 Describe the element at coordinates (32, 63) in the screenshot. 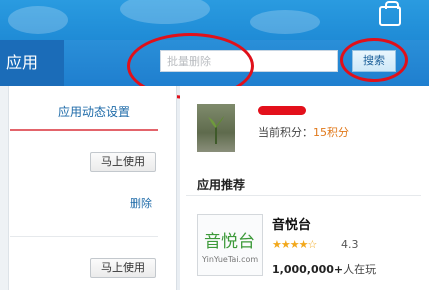

I see `app-title: 应用` at that location.